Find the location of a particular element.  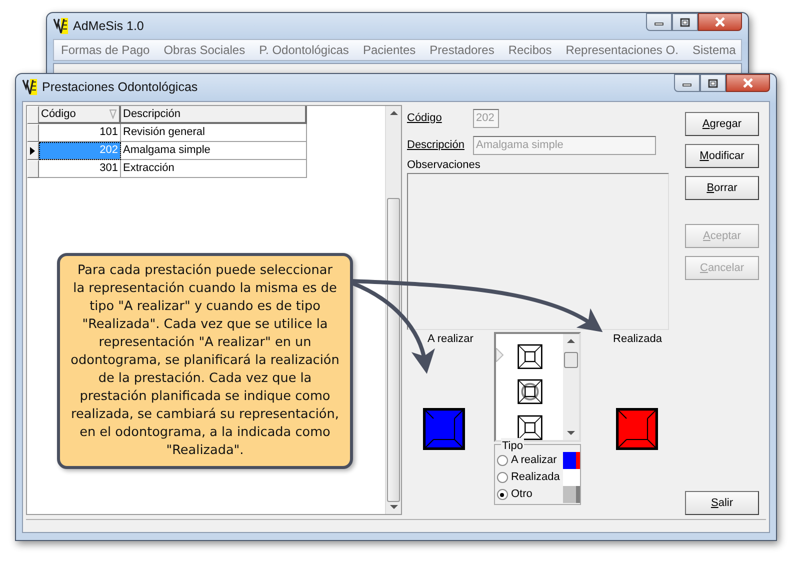

radio-label: Otro is located at coordinates (521, 494).